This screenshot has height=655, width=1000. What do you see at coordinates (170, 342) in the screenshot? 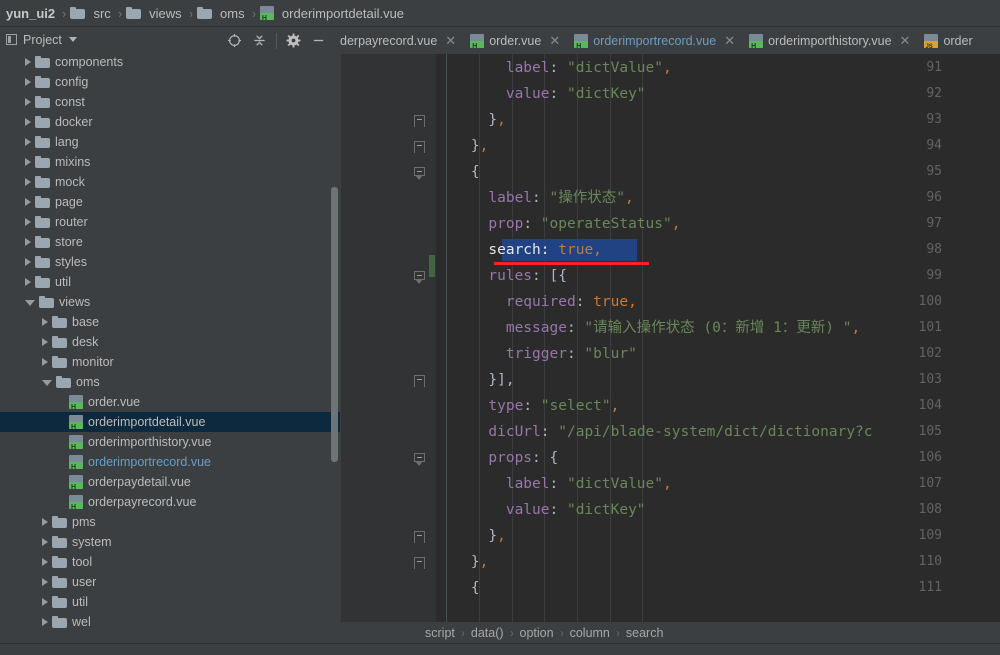
I see `tree-item-desk: desk` at bounding box center [170, 342].